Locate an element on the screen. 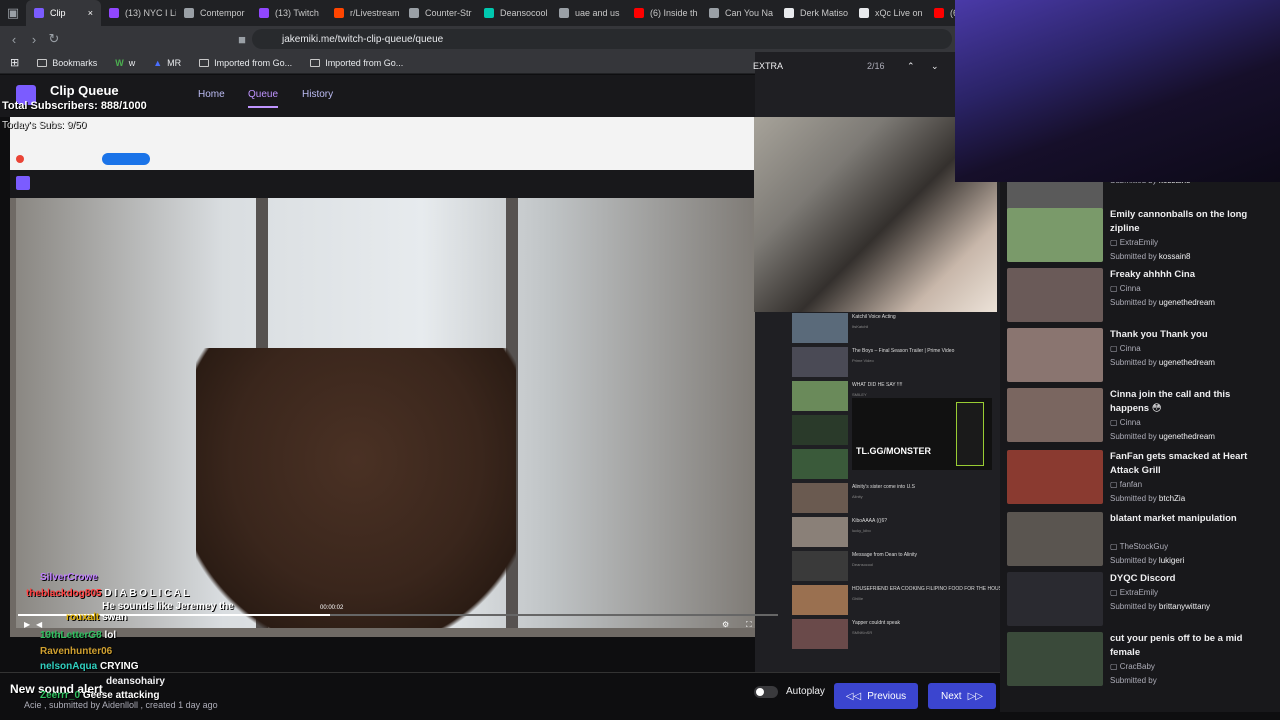 This screenshot has width=1280, height=720. browser-tab: Can You Na is located at coordinates (738, 13).